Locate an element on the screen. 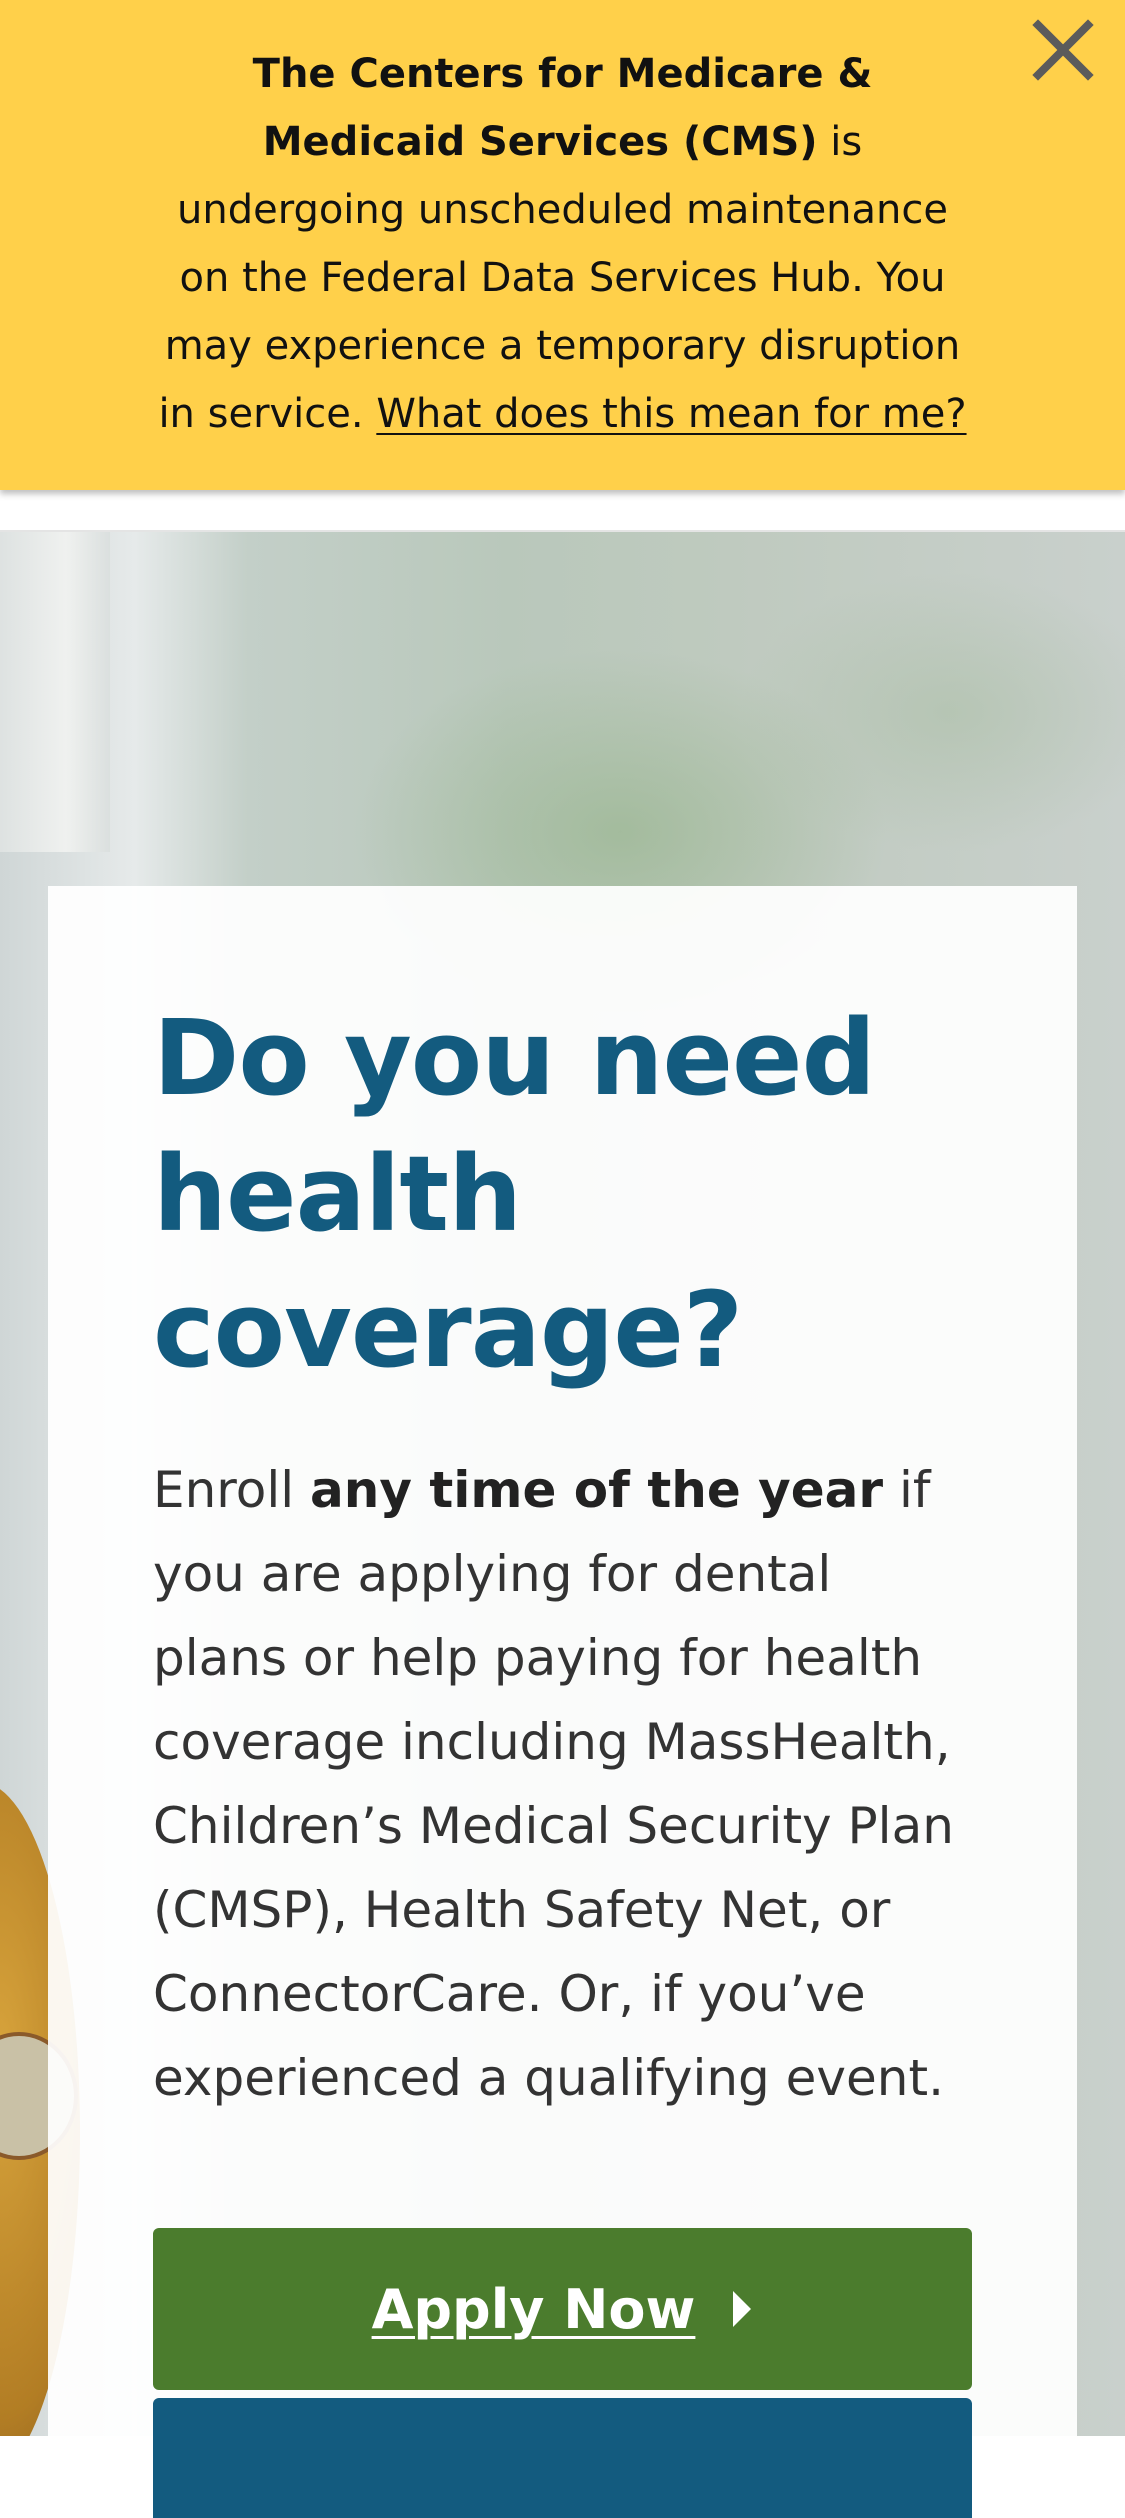 Image resolution: width=1125 pixels, height=2518 pixels. hero-description-prefix: Enroll is located at coordinates (232, 1490).